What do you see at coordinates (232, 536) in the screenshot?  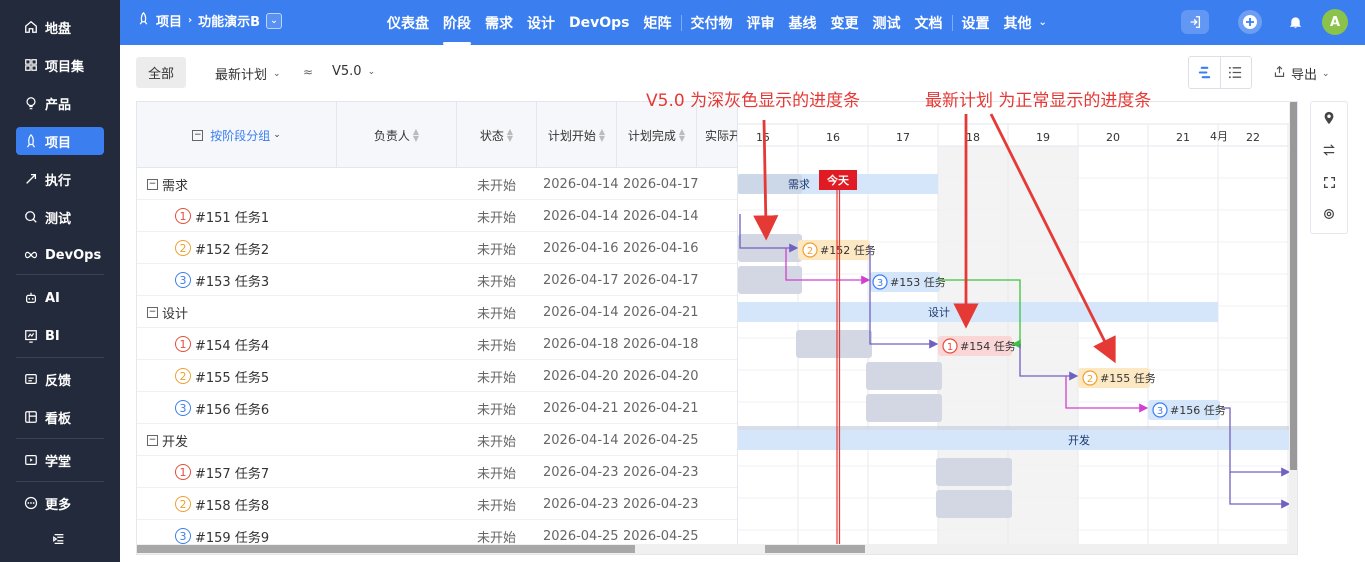 I see `task-name: #159 任务9` at bounding box center [232, 536].